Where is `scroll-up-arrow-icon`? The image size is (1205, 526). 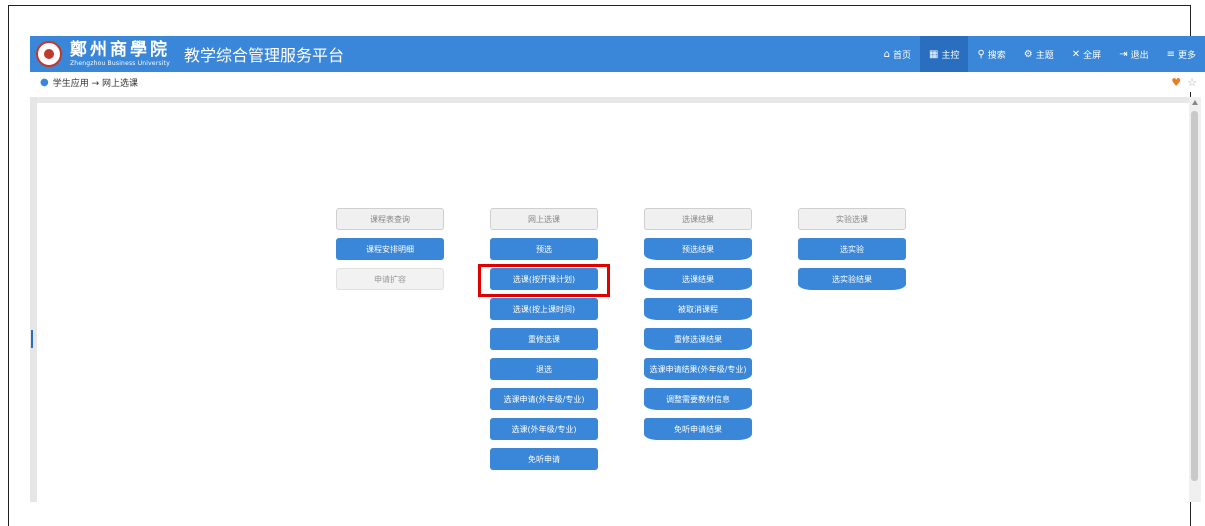 scroll-up-arrow-icon is located at coordinates (1195, 102).